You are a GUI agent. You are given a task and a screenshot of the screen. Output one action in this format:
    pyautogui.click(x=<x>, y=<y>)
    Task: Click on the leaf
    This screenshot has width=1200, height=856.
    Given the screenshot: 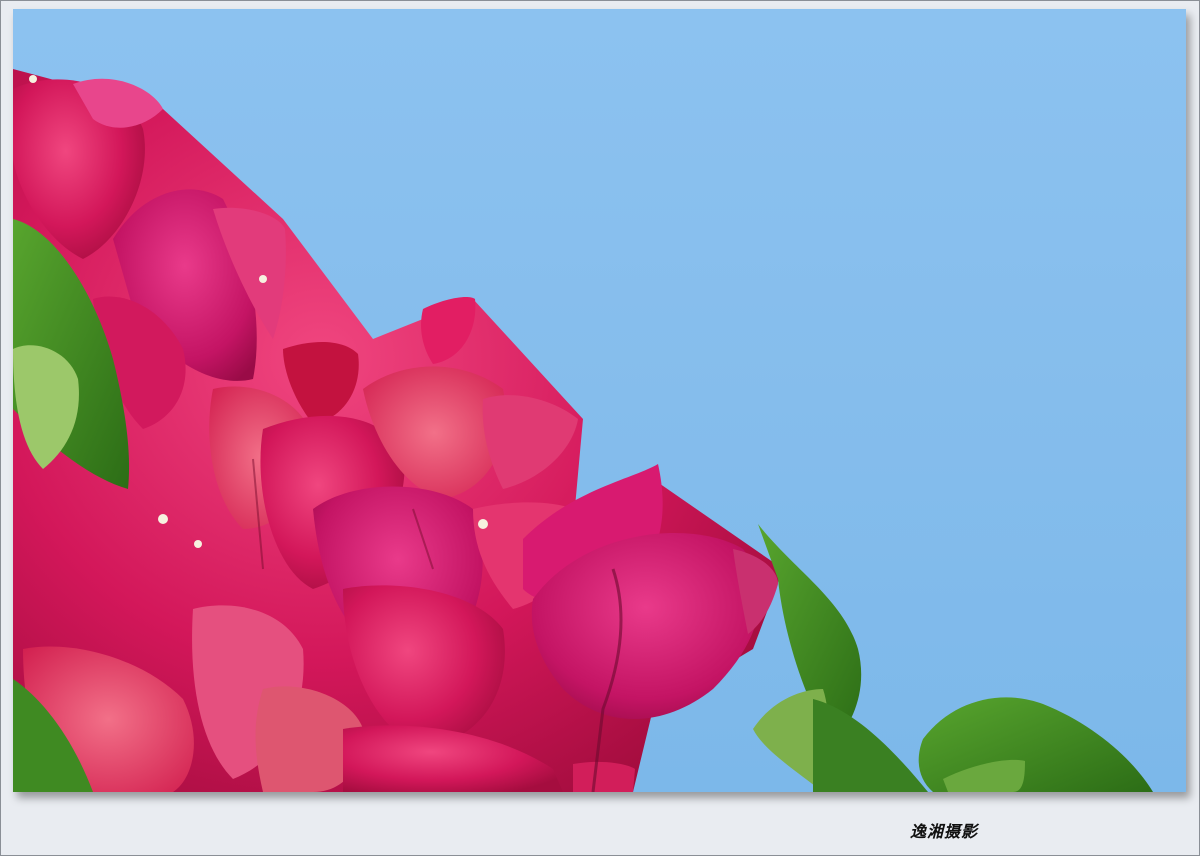 What is the action you would take?
    pyautogui.click(x=870, y=745)
    